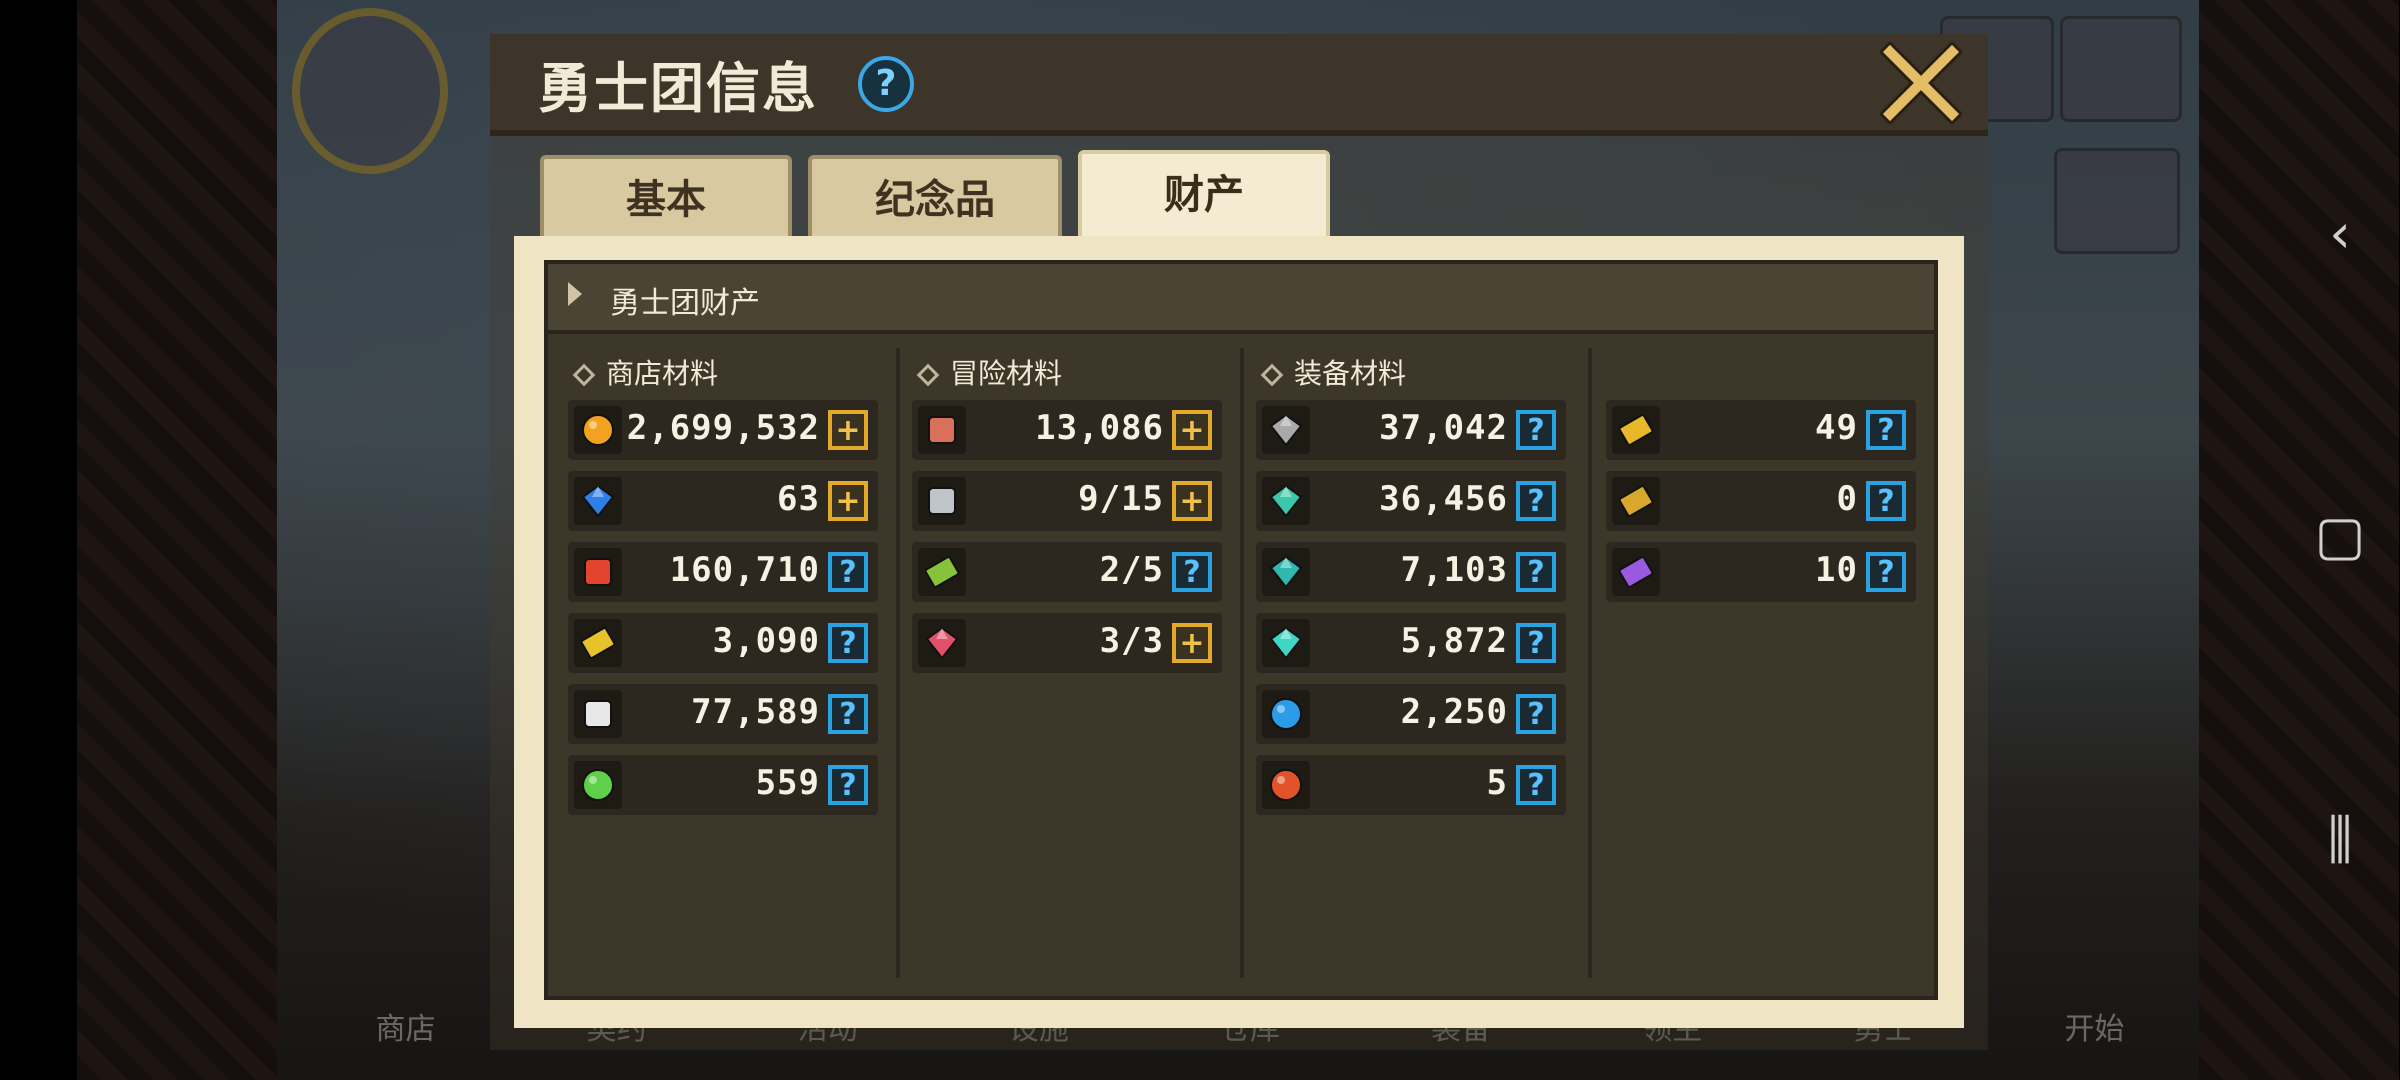 The width and height of the screenshot is (2400, 1080). What do you see at coordinates (2094, 1029) in the screenshot?
I see `background-menu-item: 开始` at bounding box center [2094, 1029].